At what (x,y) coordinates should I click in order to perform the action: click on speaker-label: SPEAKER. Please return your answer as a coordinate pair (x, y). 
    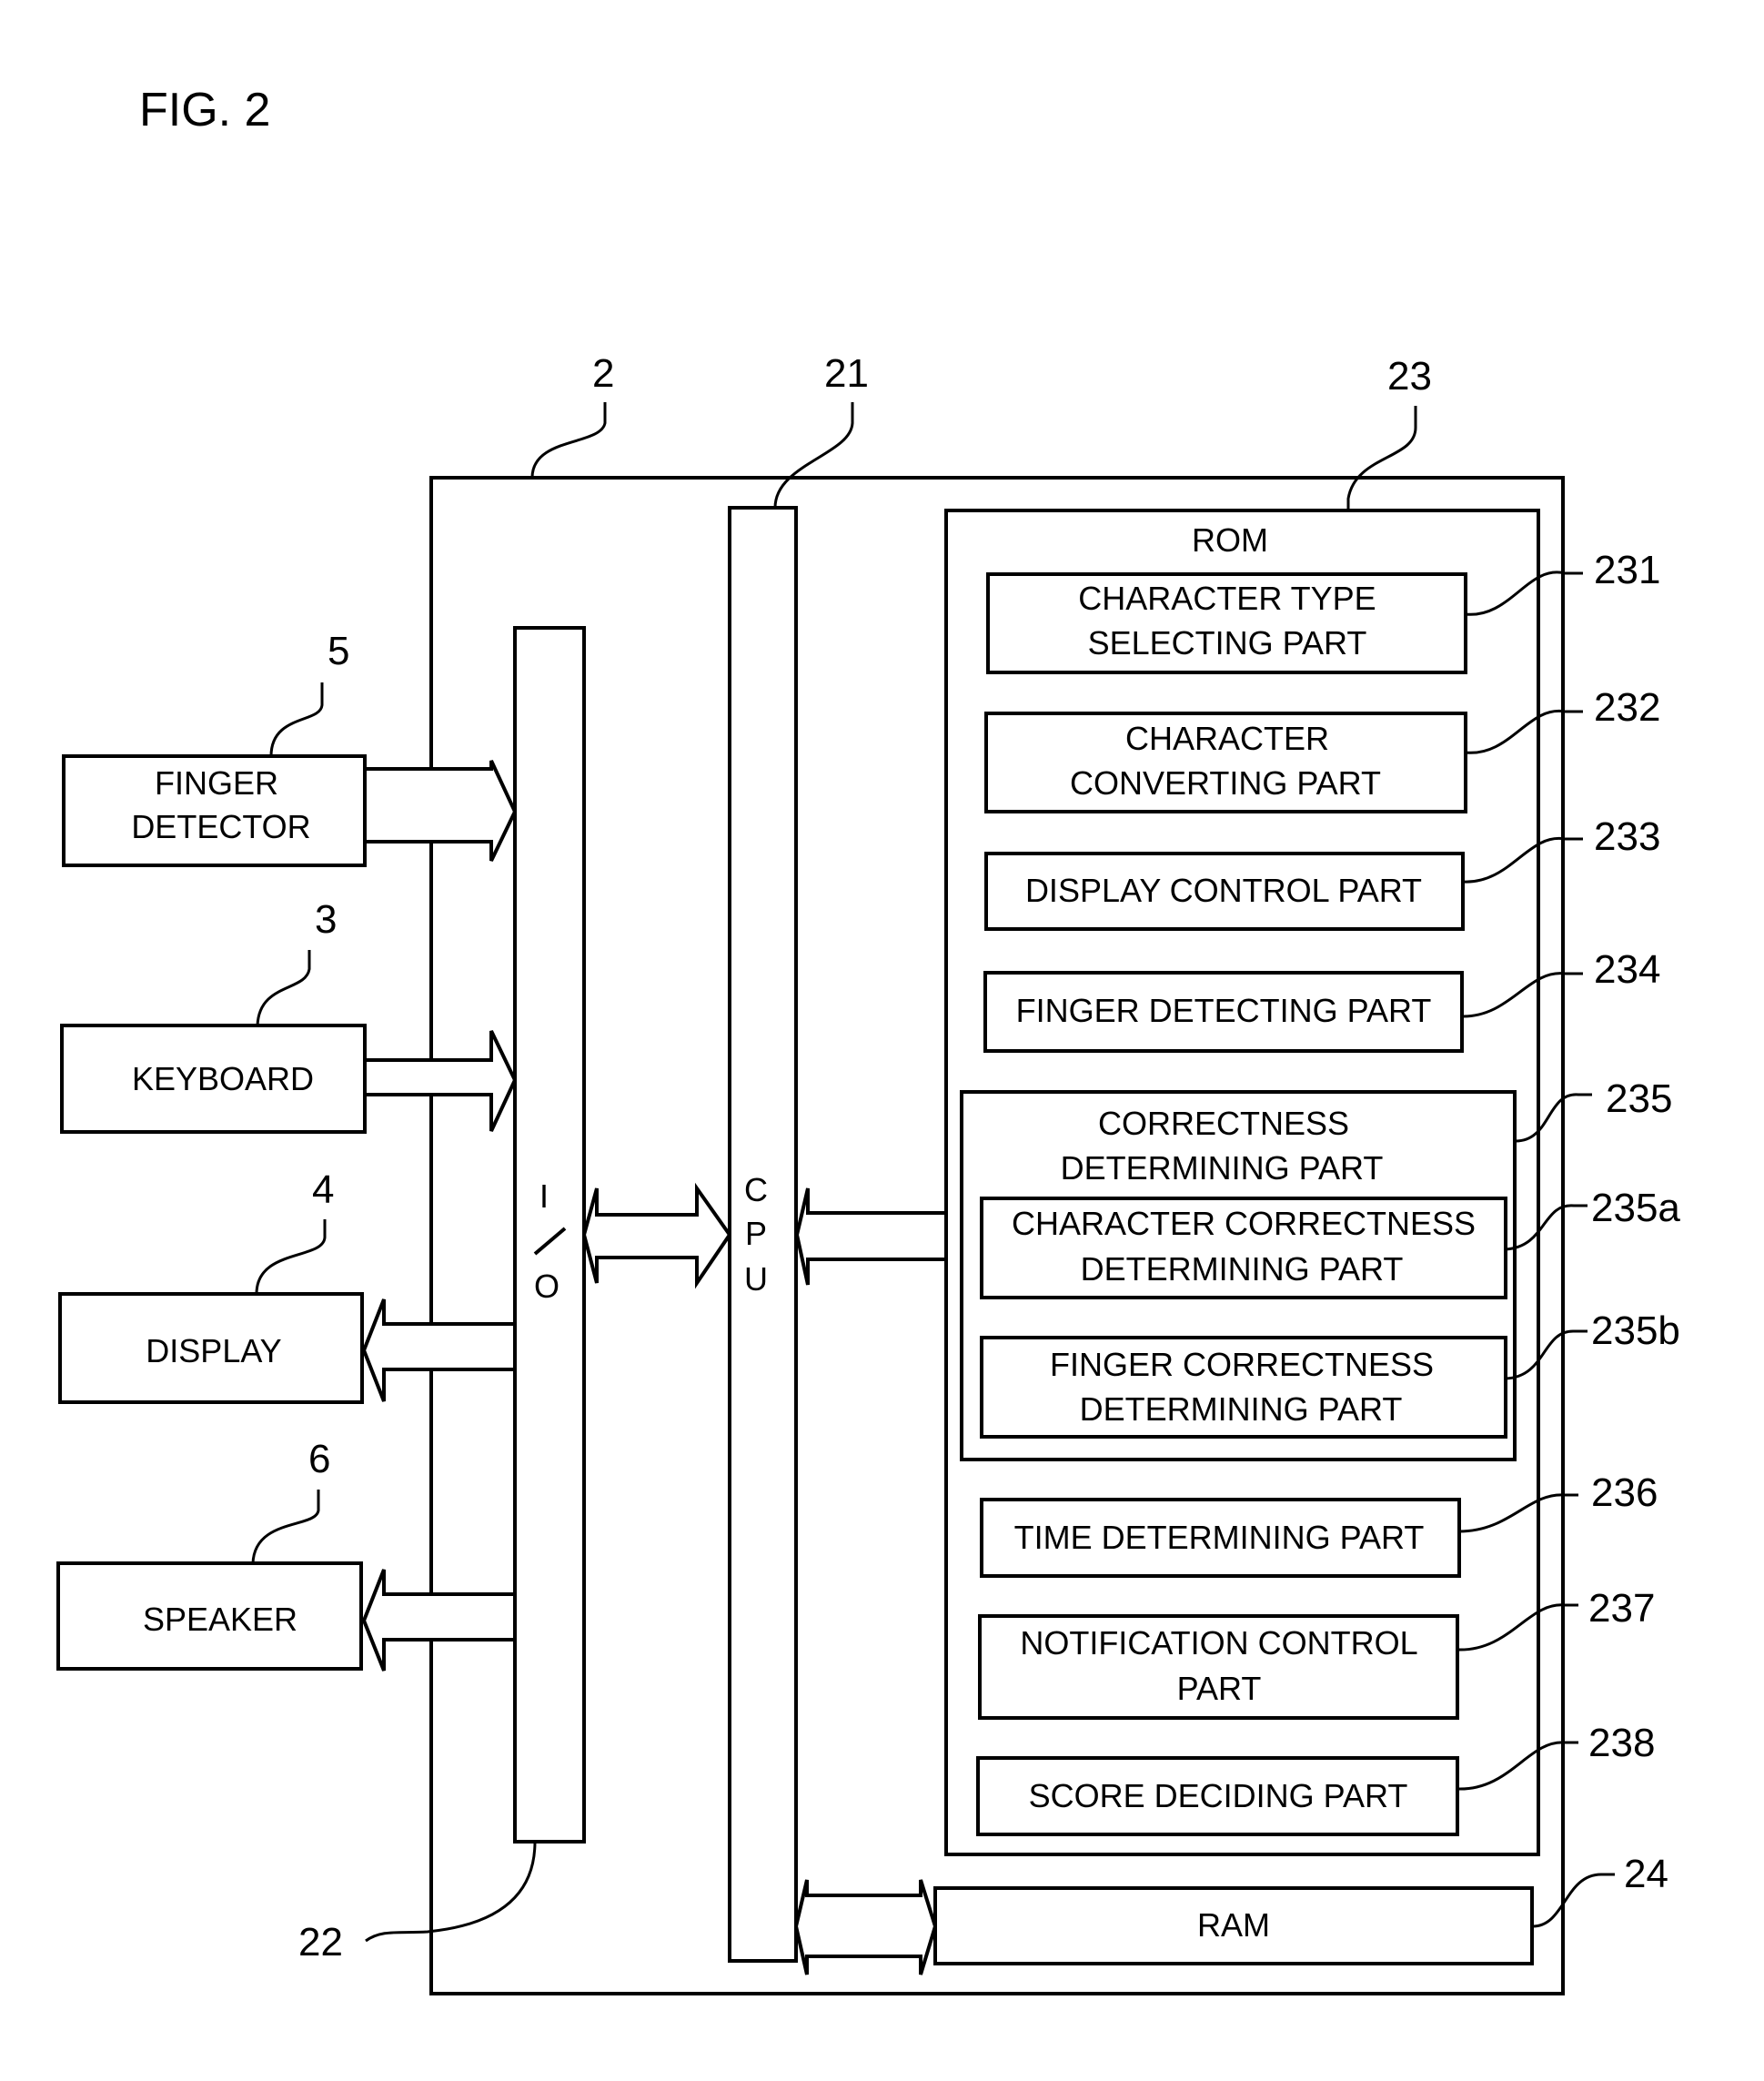
    Looking at the image, I should click on (220, 1620).